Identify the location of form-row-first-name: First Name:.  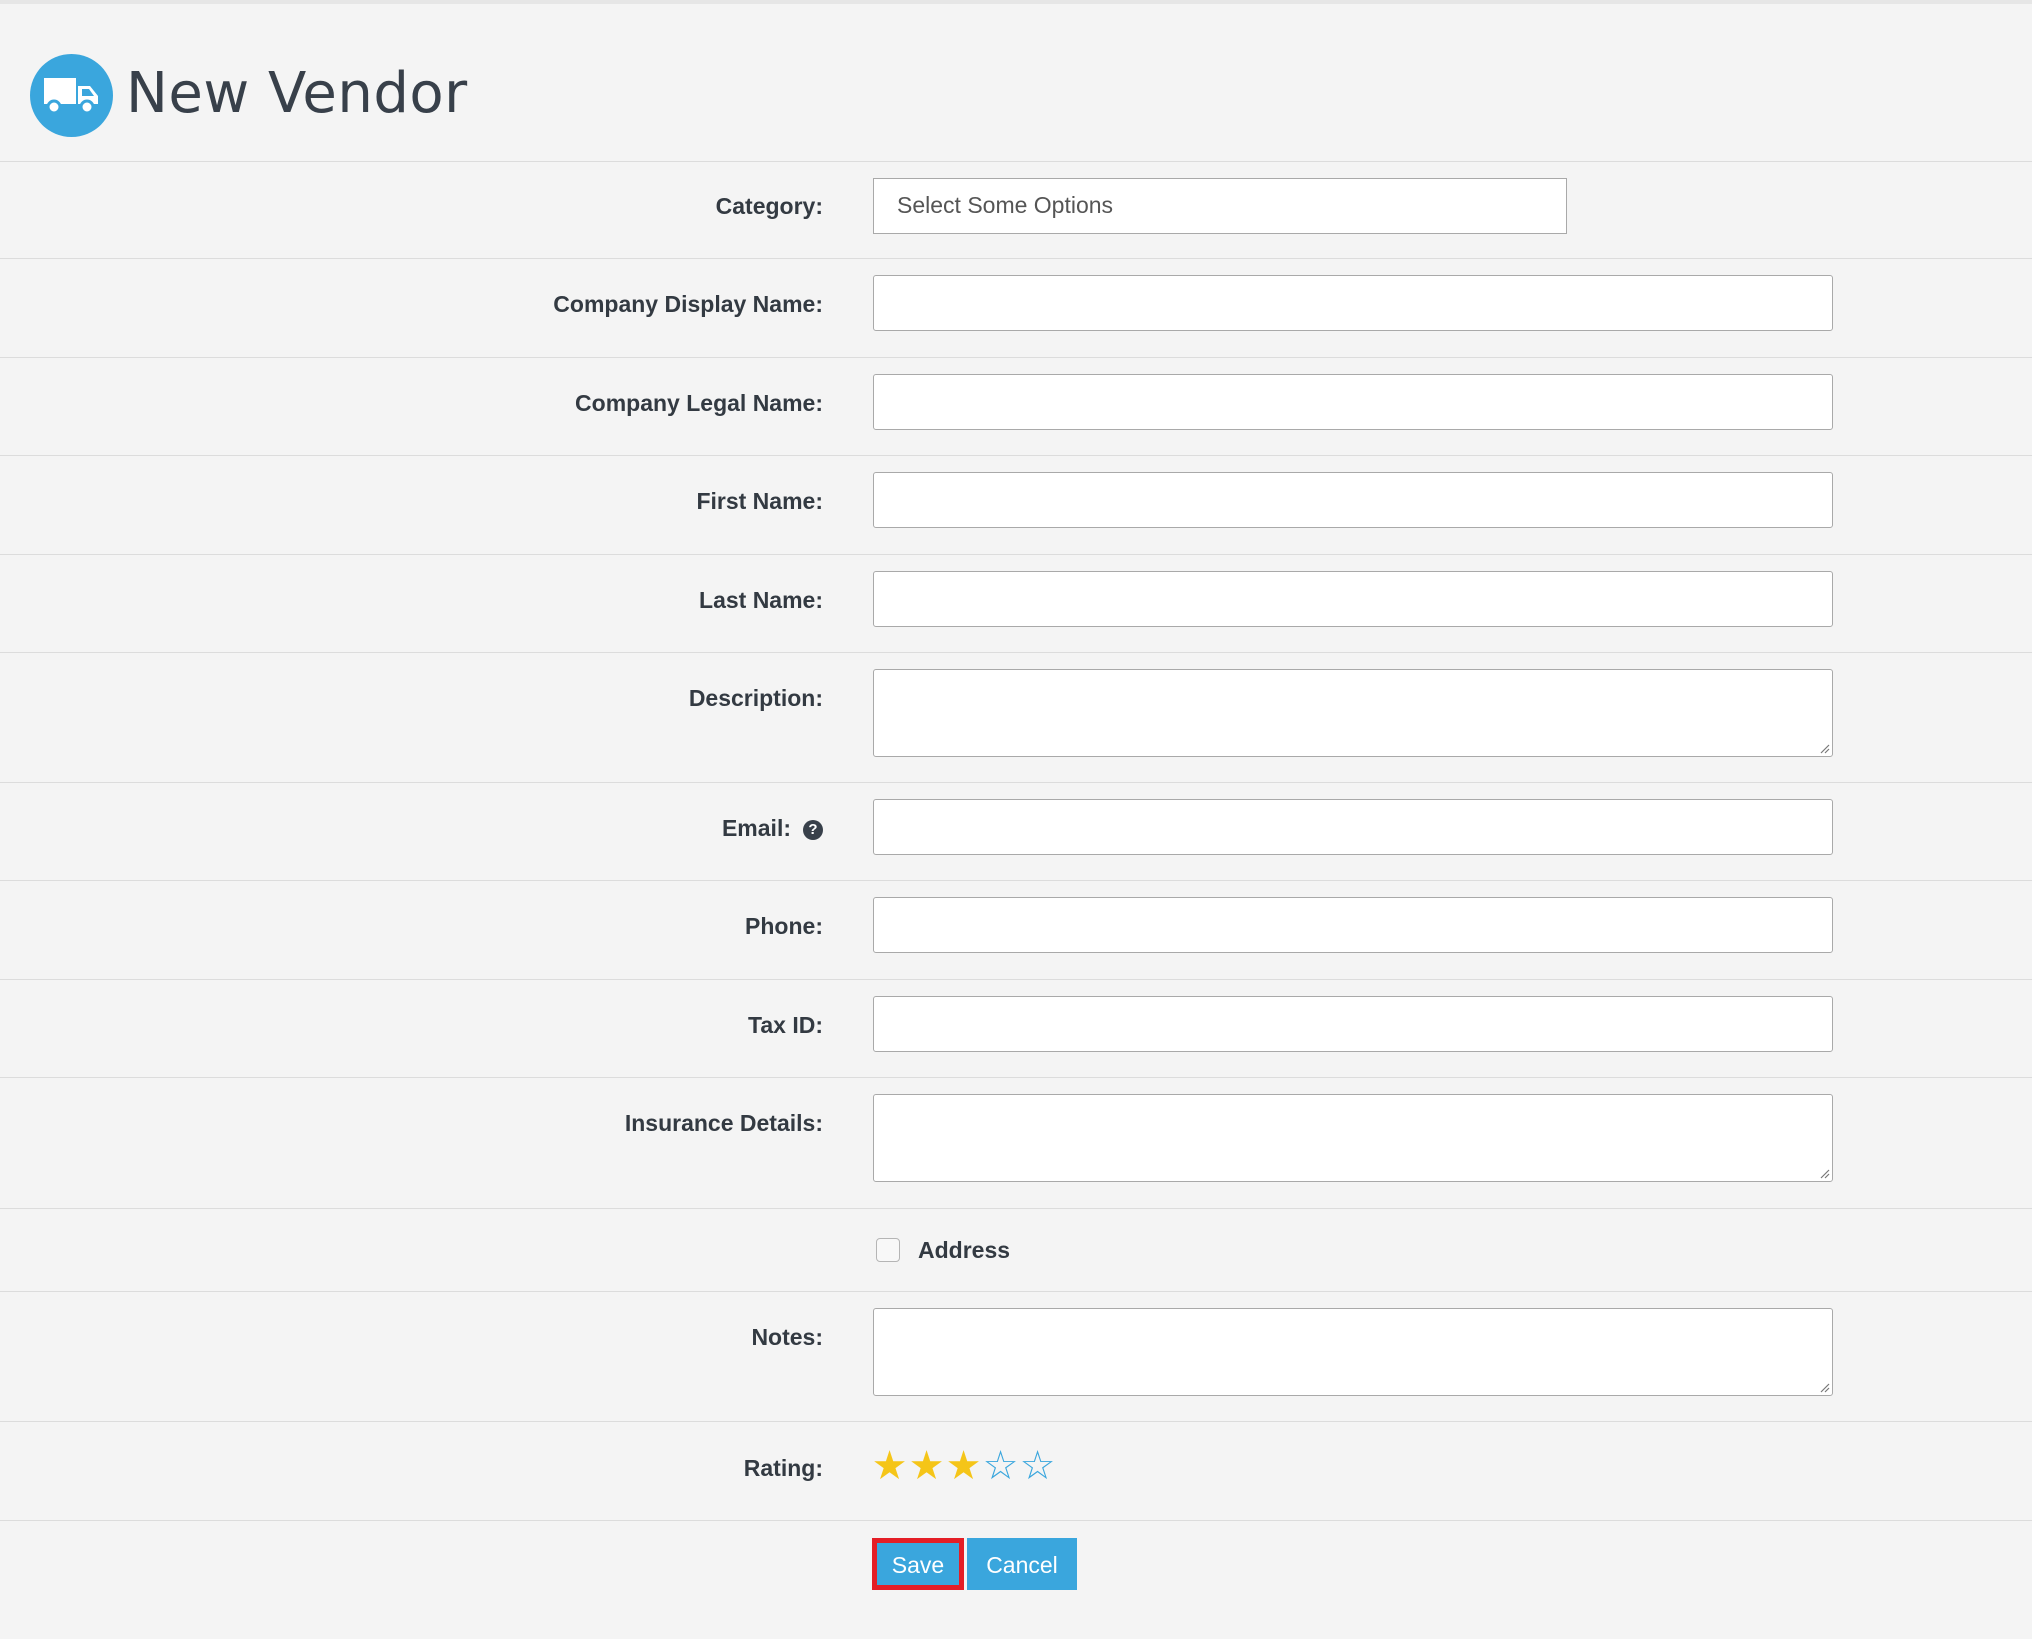
(1016, 504).